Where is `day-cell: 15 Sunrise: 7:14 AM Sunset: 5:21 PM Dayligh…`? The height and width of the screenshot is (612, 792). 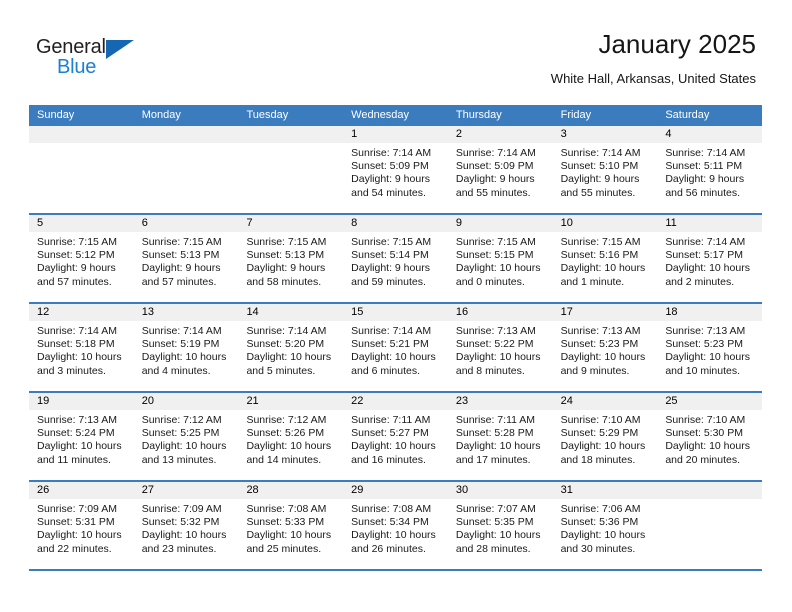 day-cell: 15 Sunrise: 7:14 AM Sunset: 5:21 PM Dayligh… is located at coordinates (395, 347).